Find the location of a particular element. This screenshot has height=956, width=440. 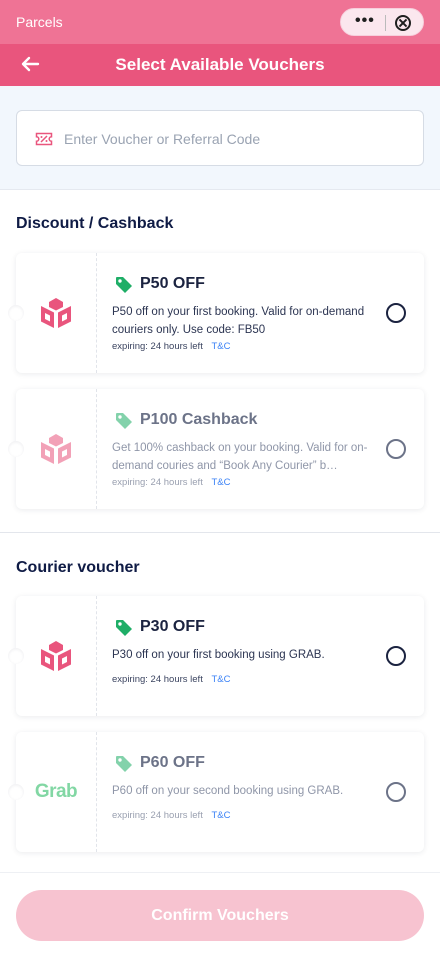

voucher-ticket-icon is located at coordinates (44, 139).